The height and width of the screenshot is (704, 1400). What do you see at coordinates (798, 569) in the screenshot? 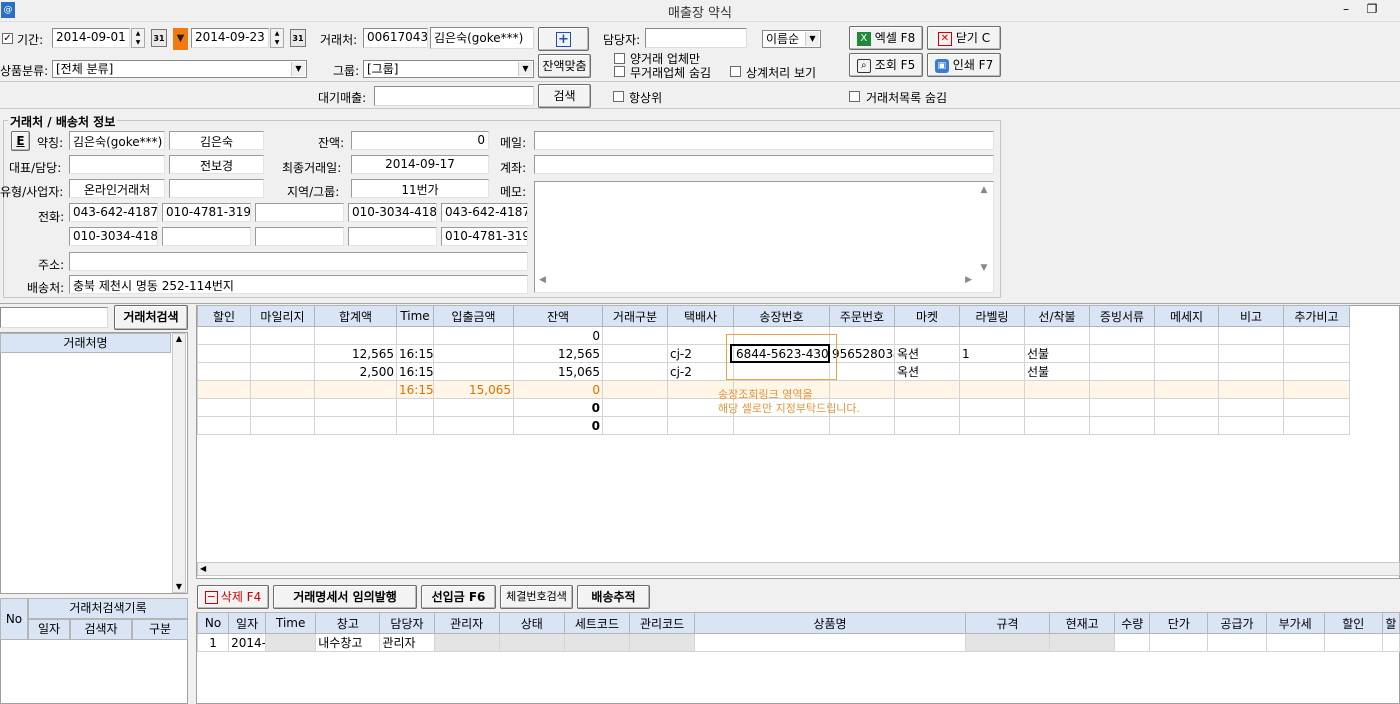
I see `sales-grid-hscrollbar: ◀` at bounding box center [798, 569].